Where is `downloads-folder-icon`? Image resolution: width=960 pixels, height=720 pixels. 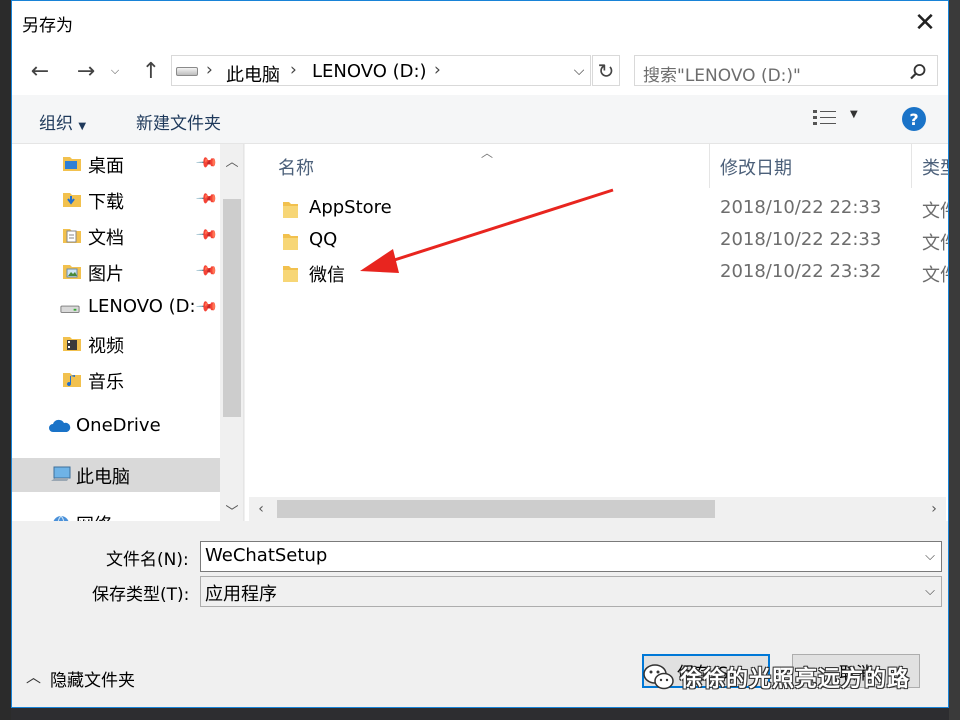
downloads-folder-icon is located at coordinates (72, 200).